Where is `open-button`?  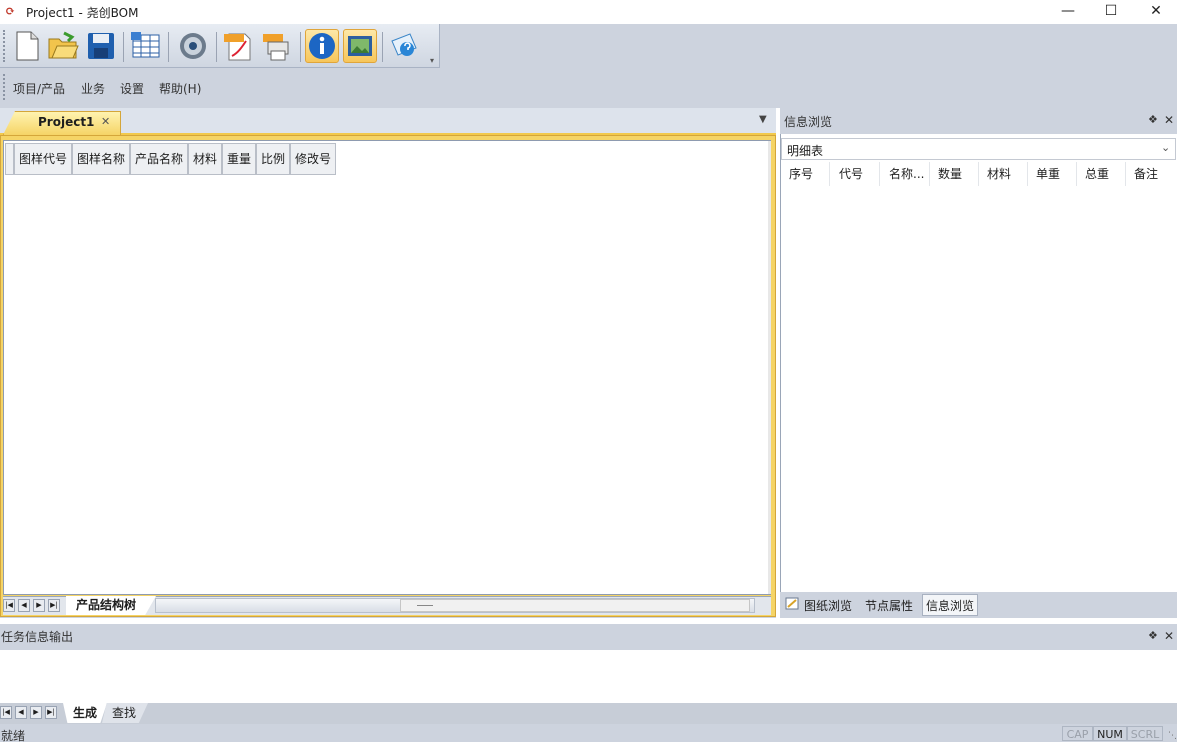 open-button is located at coordinates (63, 46).